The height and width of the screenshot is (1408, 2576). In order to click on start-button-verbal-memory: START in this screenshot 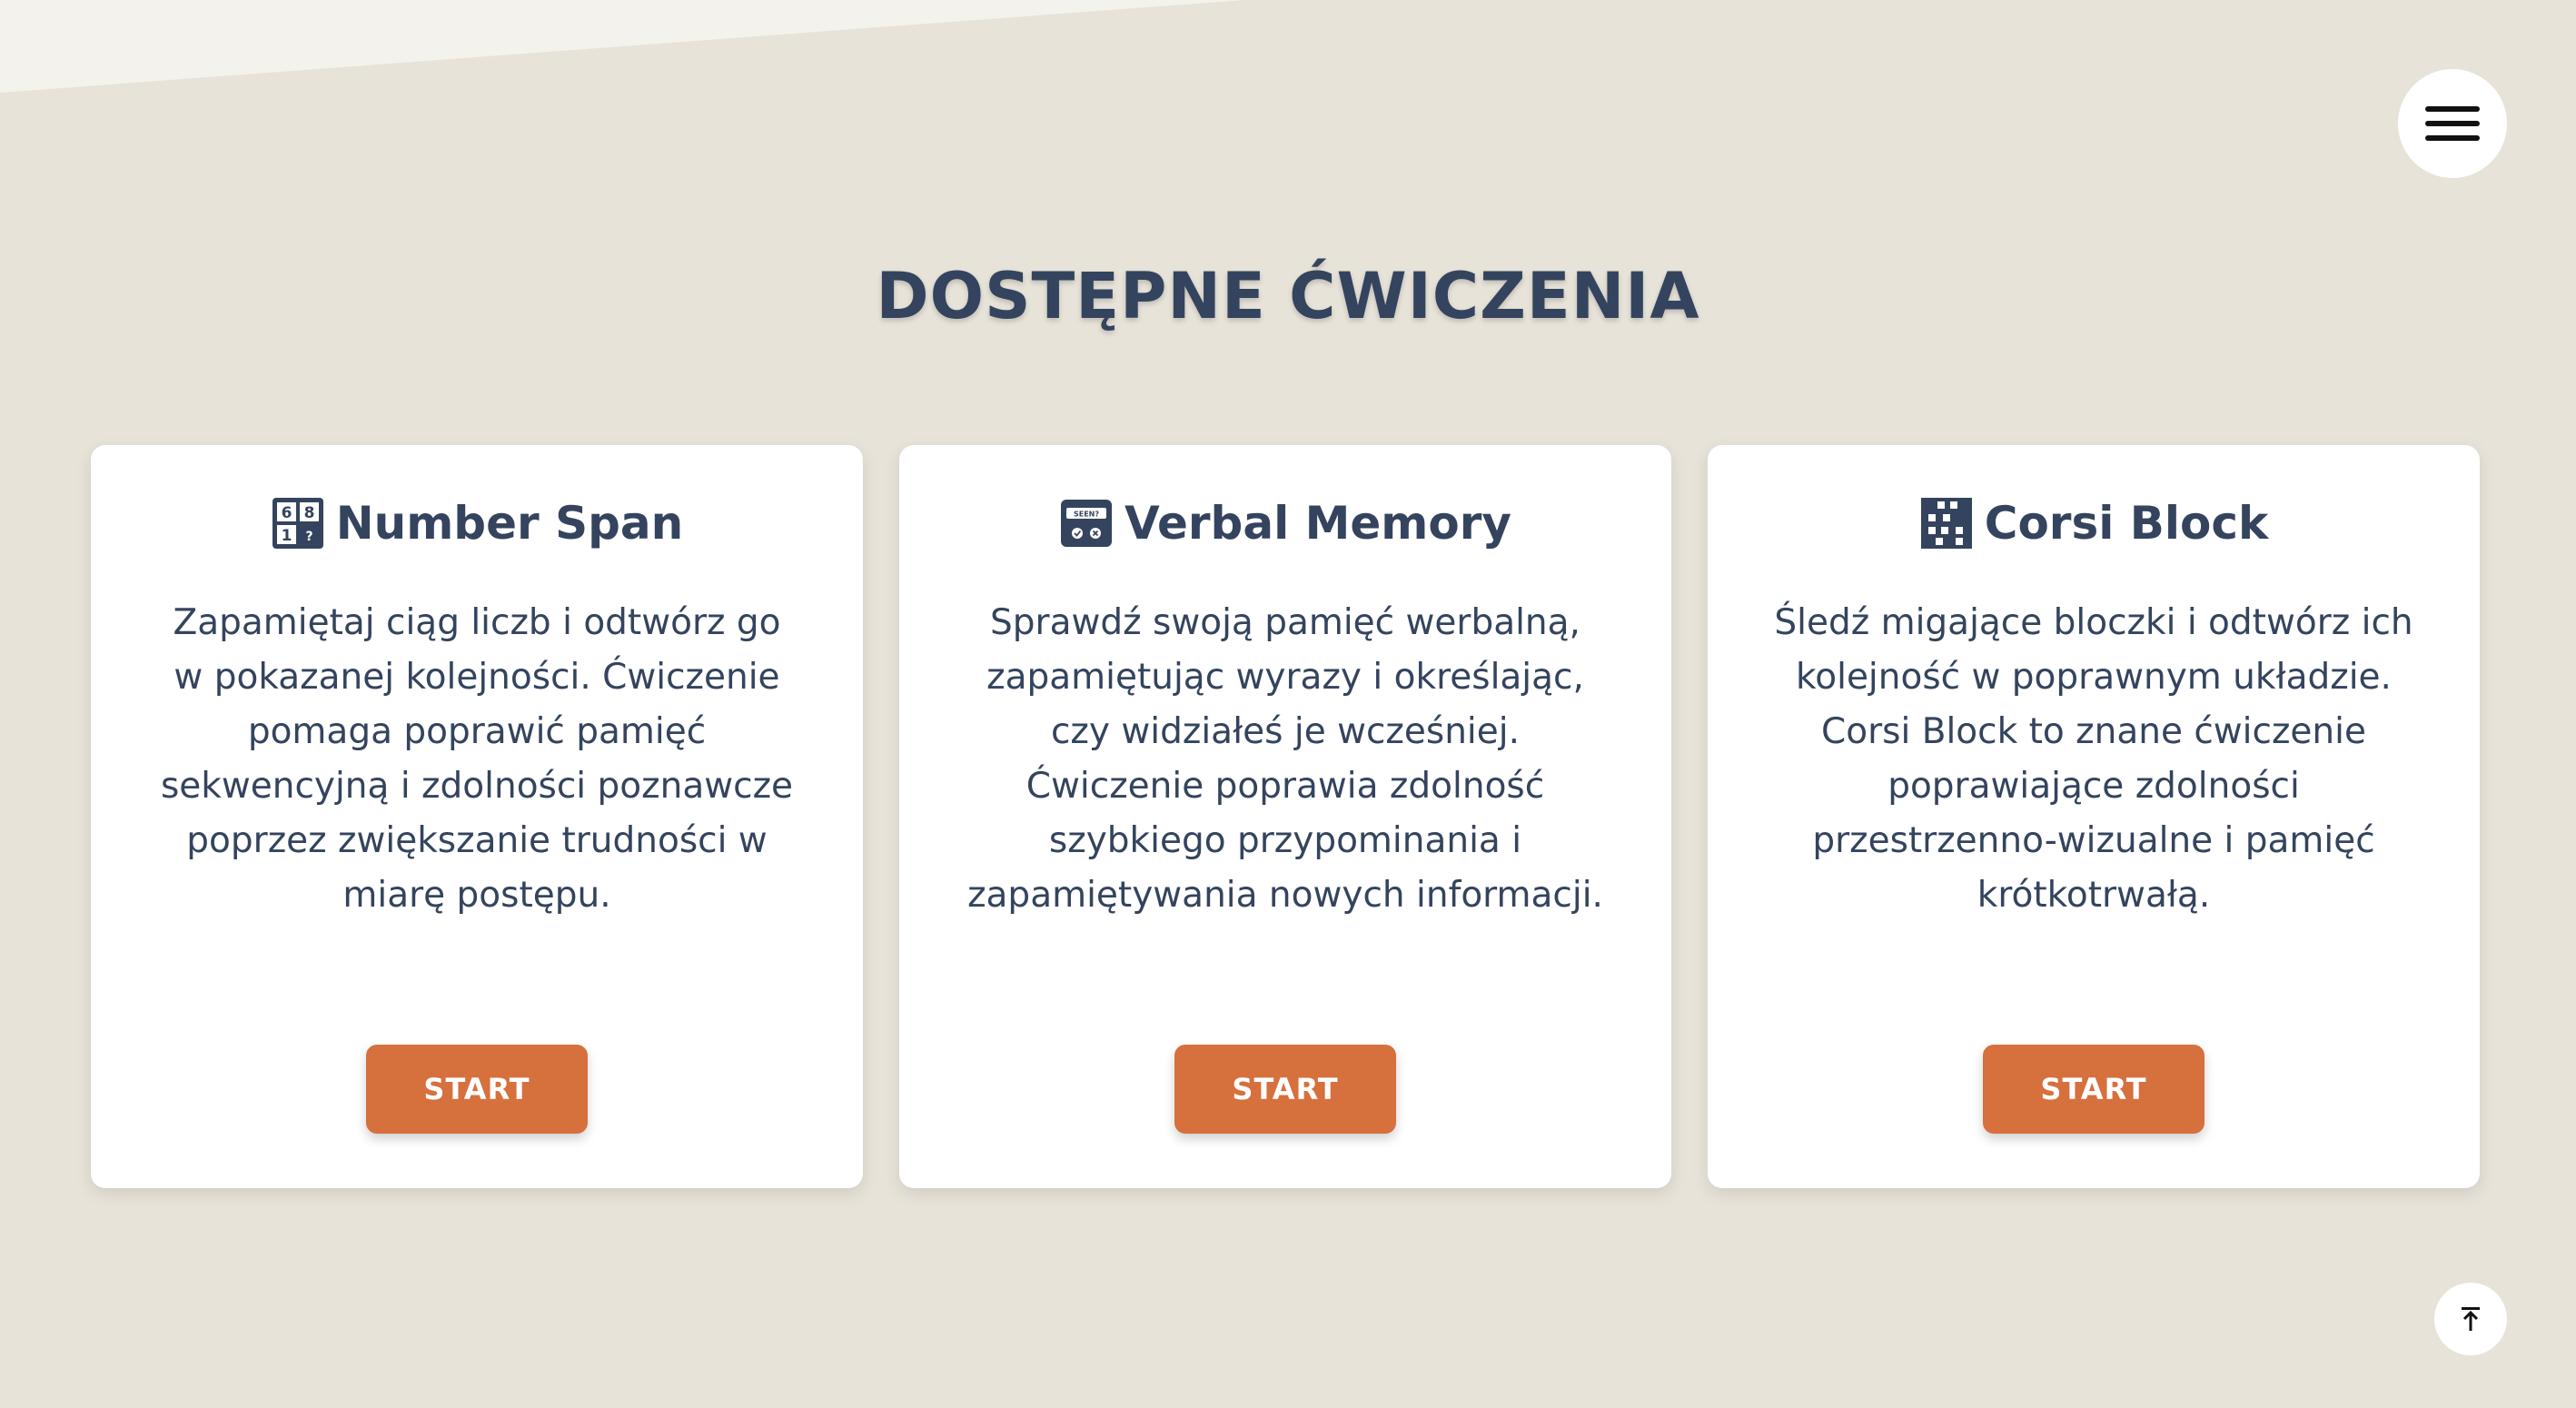, I will do `click(1285, 1089)`.